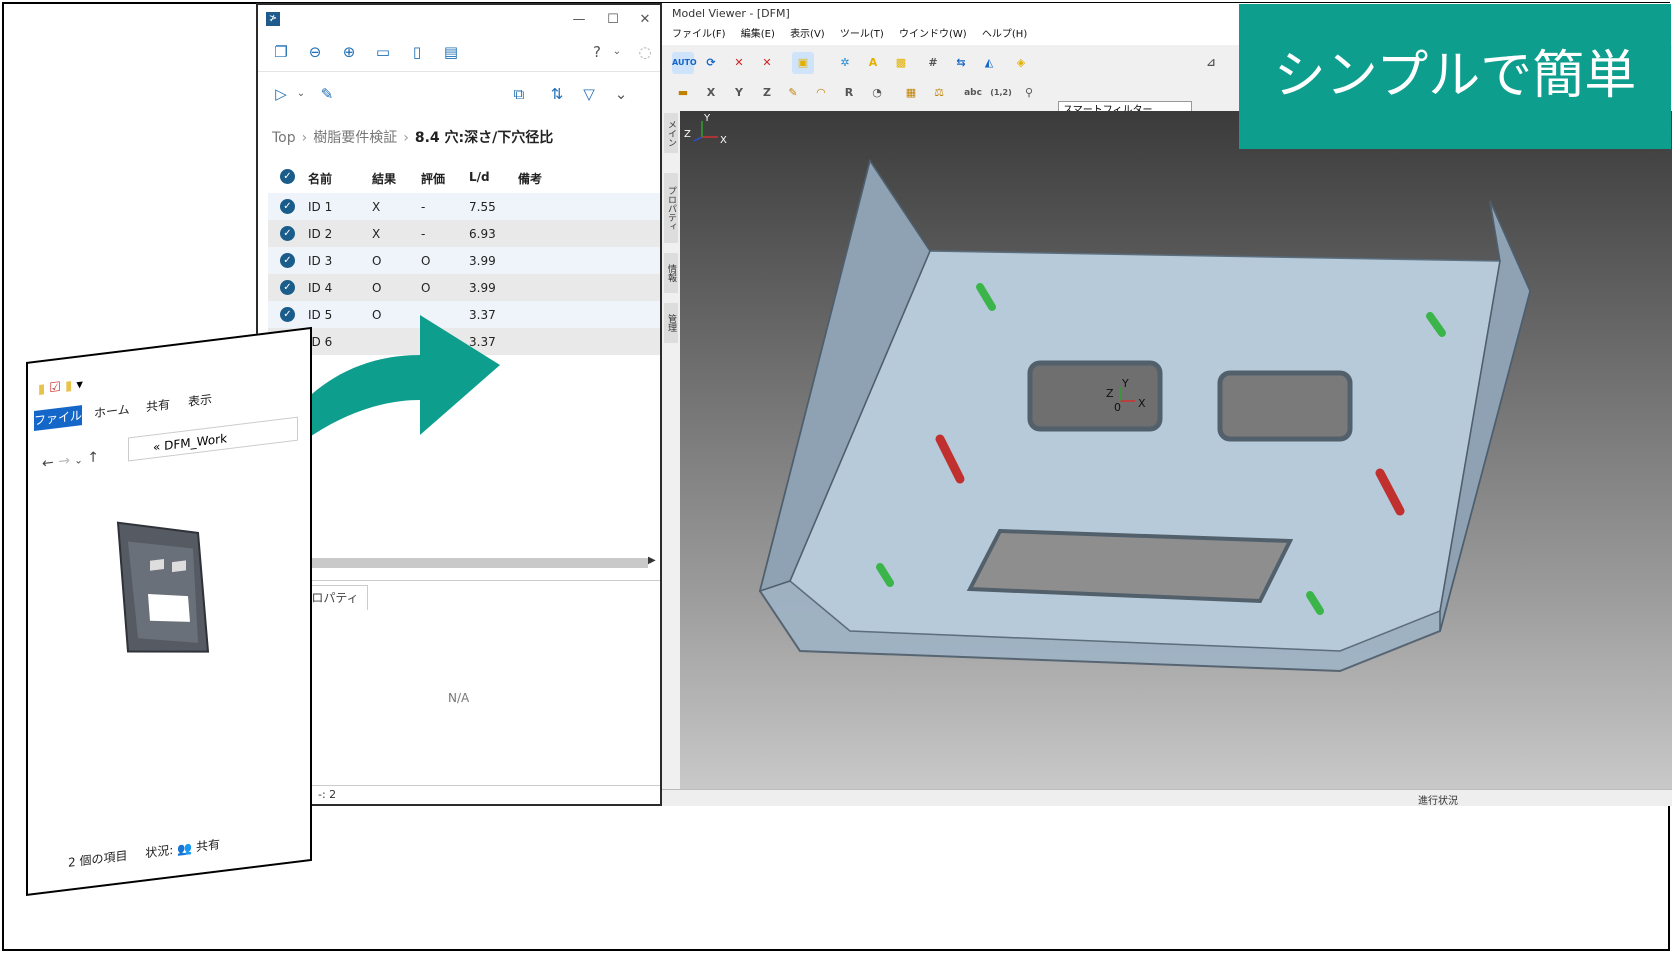  I want to click on report-icon: ▤, so click(451, 52).